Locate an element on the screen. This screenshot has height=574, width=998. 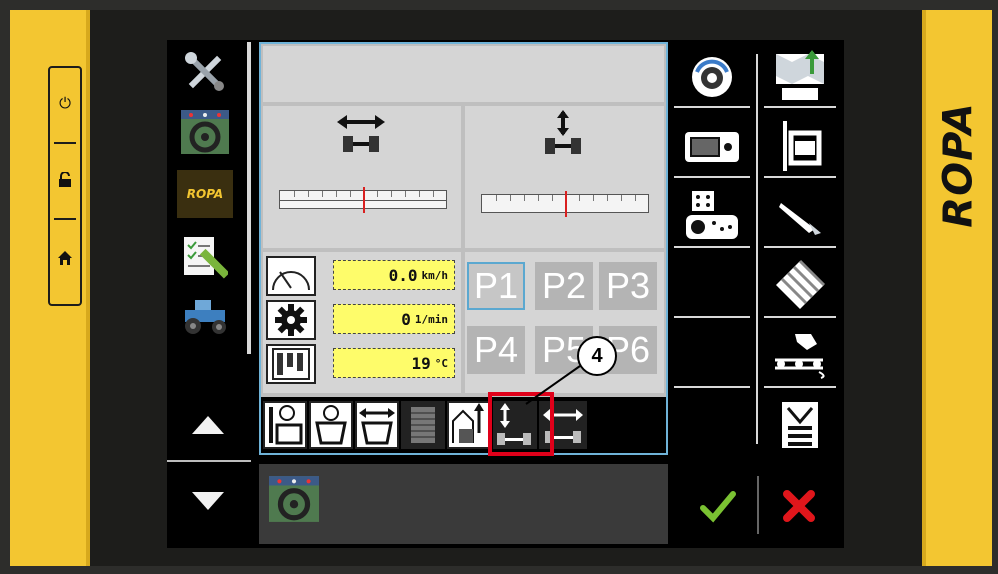
control-panel-button is located at coordinates (712, 215).